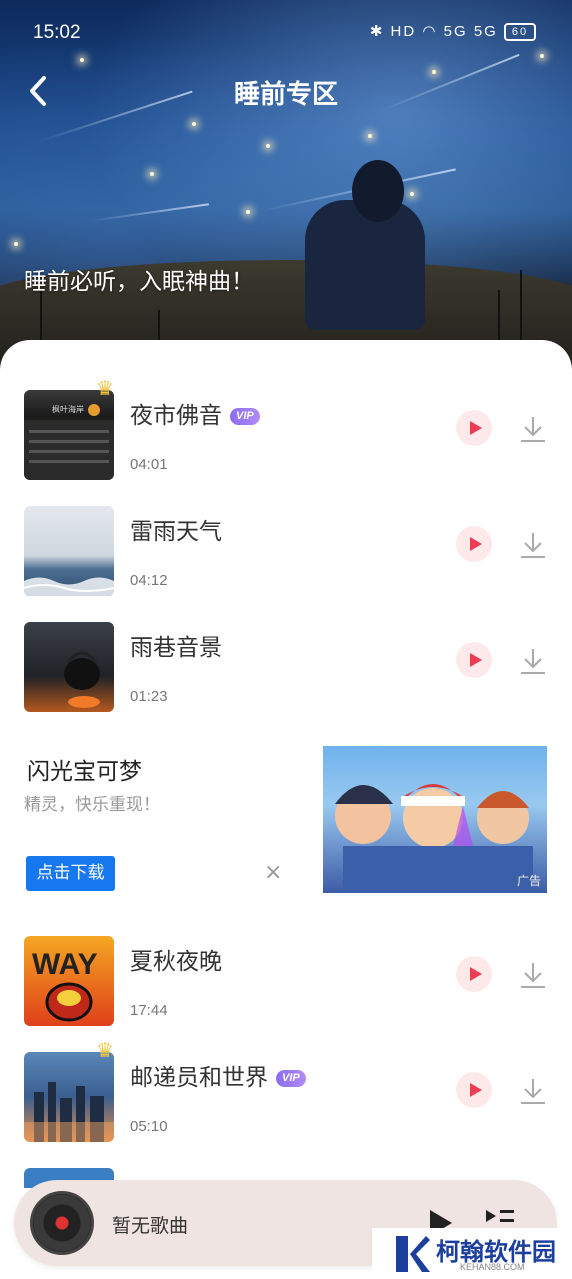  Describe the element at coordinates (84, 772) in the screenshot. I see `ad-title: 闪光宝可梦` at that location.